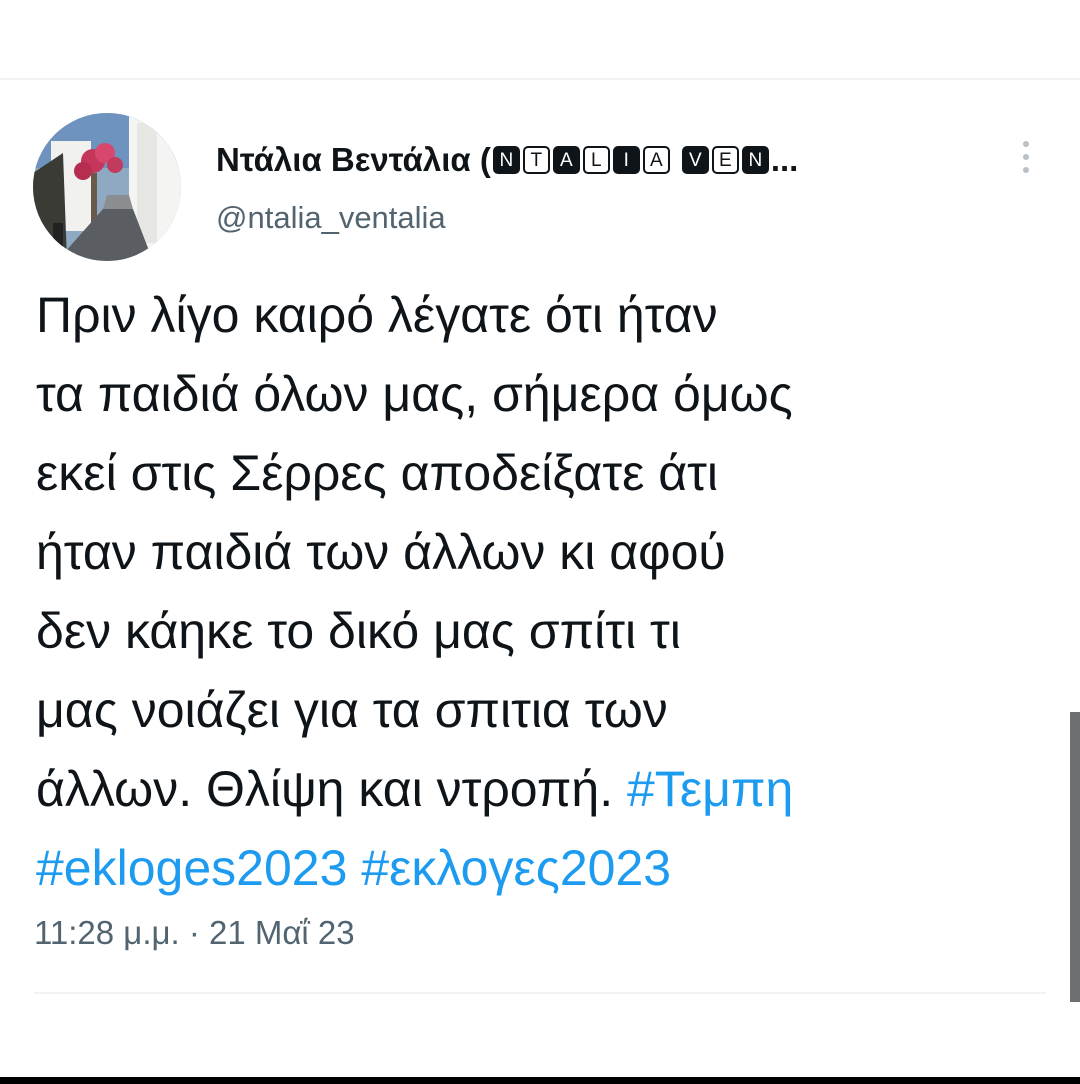 The height and width of the screenshot is (1084, 1080). I want to click on badge-group: VEN, so click(725, 160).